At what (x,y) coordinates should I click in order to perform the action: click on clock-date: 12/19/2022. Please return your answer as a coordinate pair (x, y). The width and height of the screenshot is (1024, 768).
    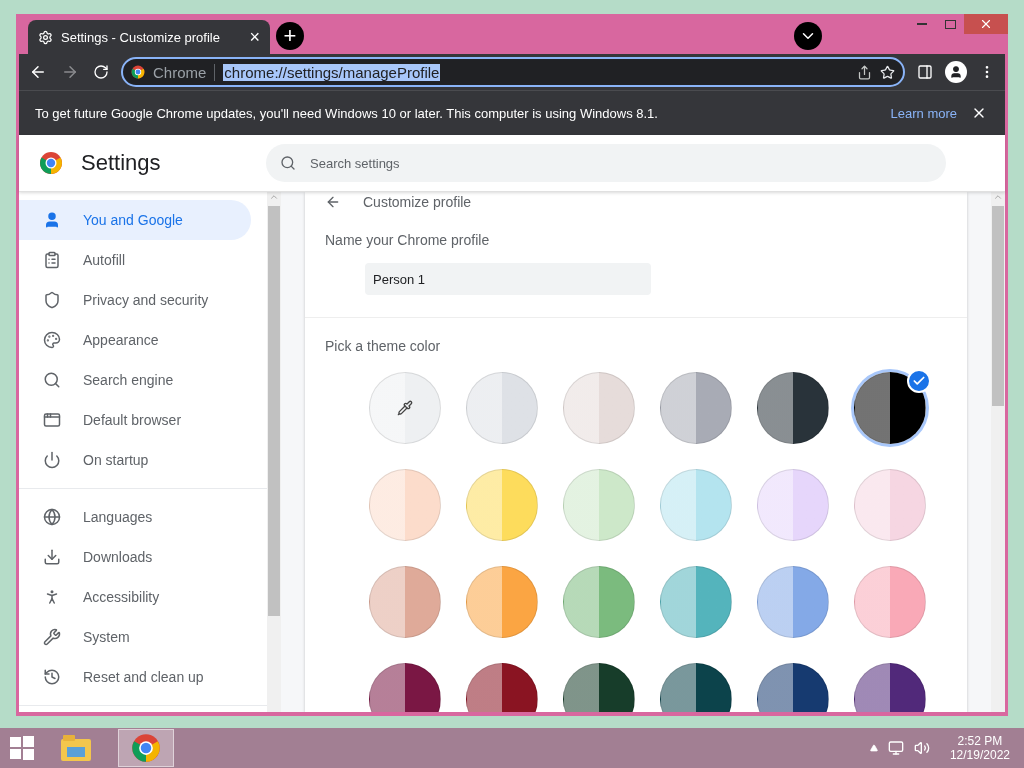
    Looking at the image, I should click on (979, 755).